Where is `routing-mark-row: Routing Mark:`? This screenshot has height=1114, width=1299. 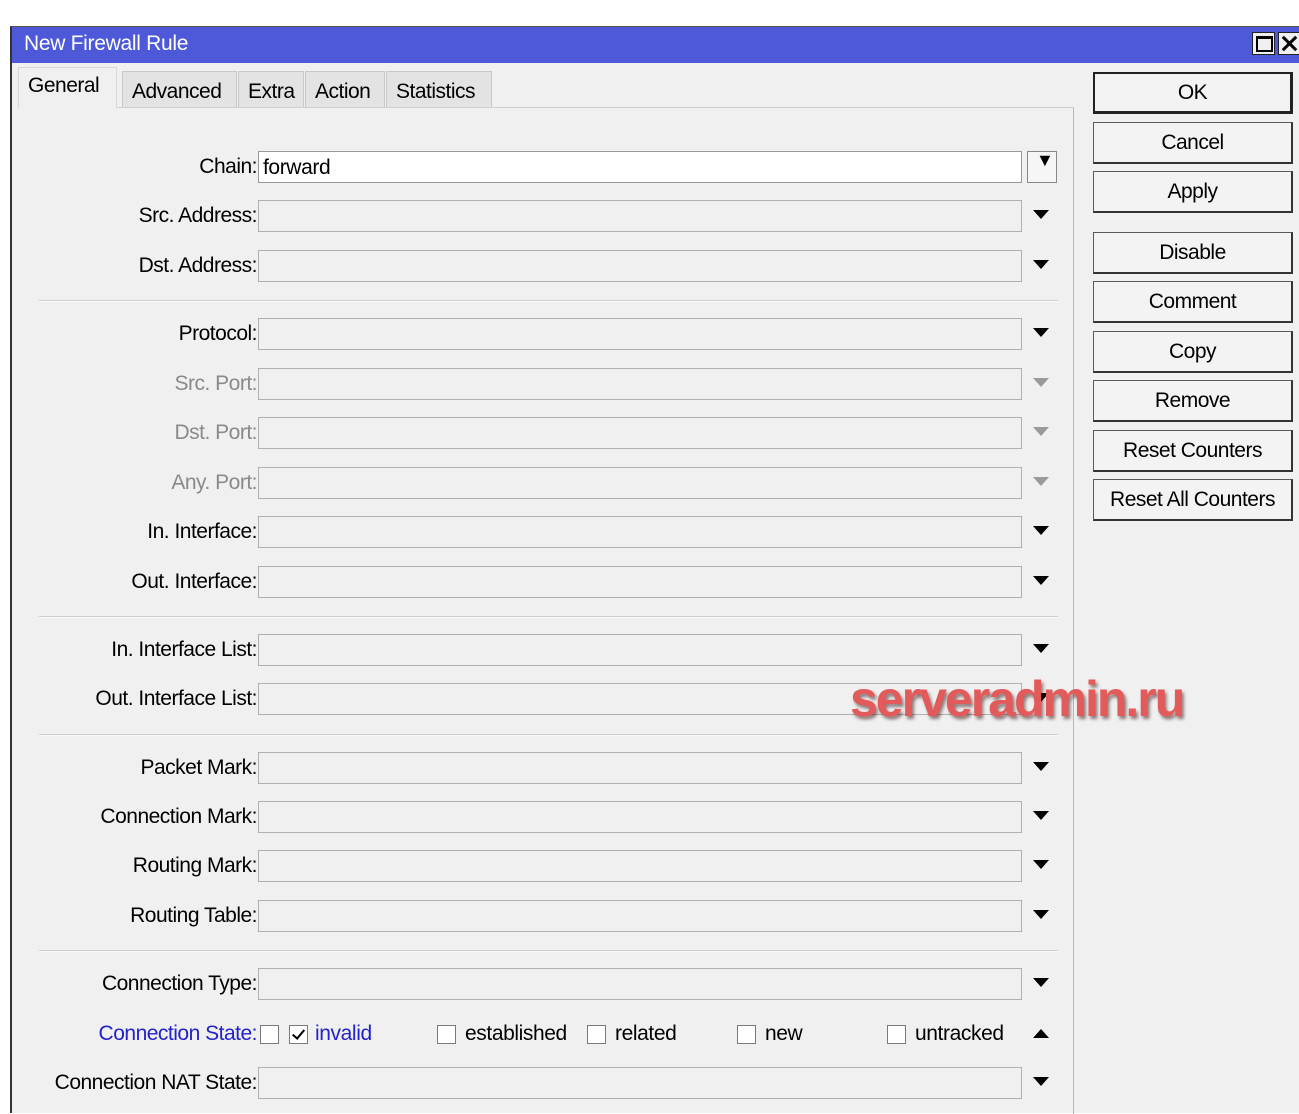
routing-mark-row: Routing Mark: is located at coordinates (545, 867).